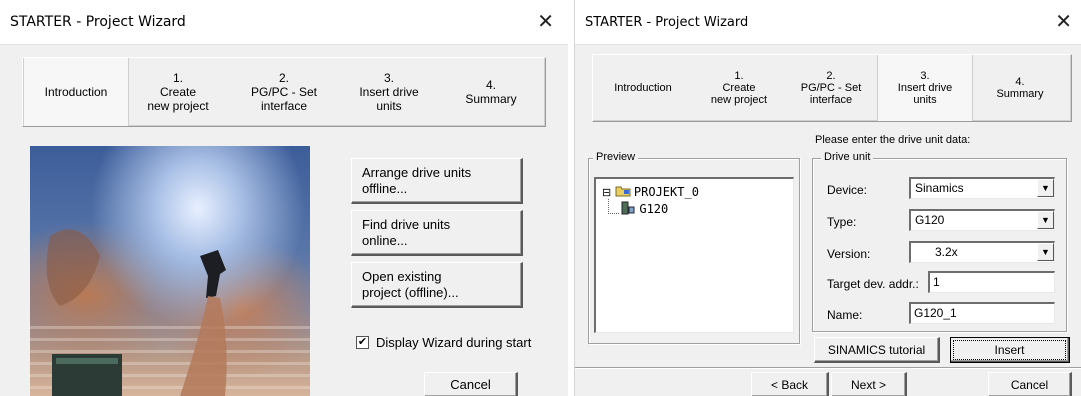 This screenshot has width=1081, height=396. Describe the element at coordinates (362, 342) in the screenshot. I see `display-wizard-checkbox: ✔` at that location.